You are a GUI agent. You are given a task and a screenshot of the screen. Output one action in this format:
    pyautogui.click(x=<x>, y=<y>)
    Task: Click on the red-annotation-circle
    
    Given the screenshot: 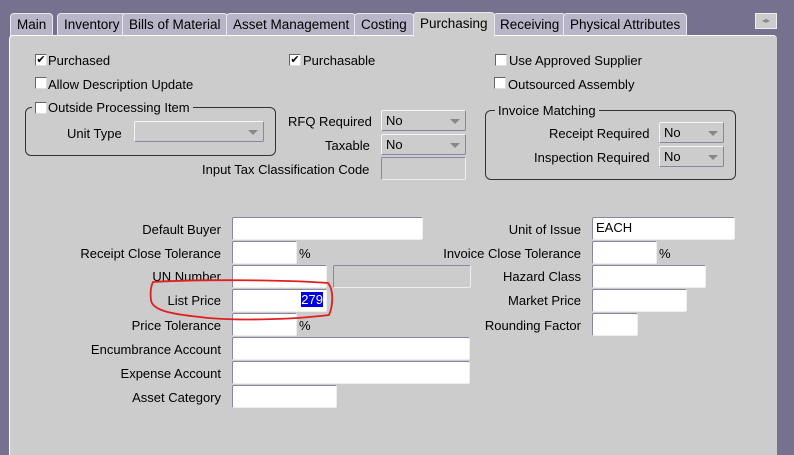 What is the action you would take?
    pyautogui.click(x=241, y=300)
    